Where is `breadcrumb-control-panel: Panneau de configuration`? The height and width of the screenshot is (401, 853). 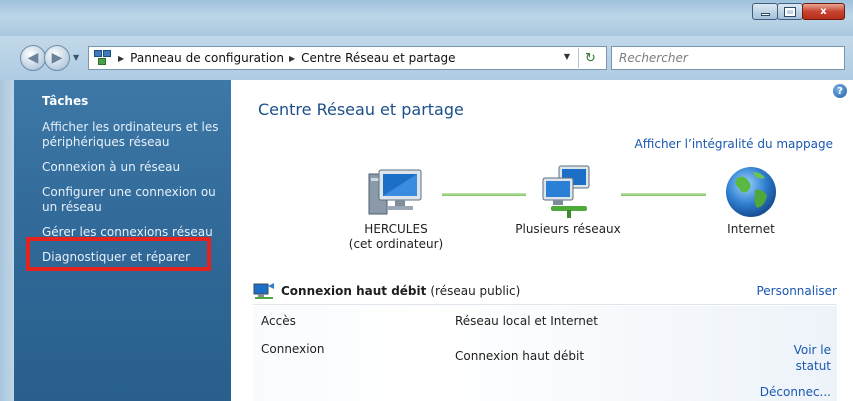 breadcrumb-control-panel: Panneau de configuration is located at coordinates (207, 58).